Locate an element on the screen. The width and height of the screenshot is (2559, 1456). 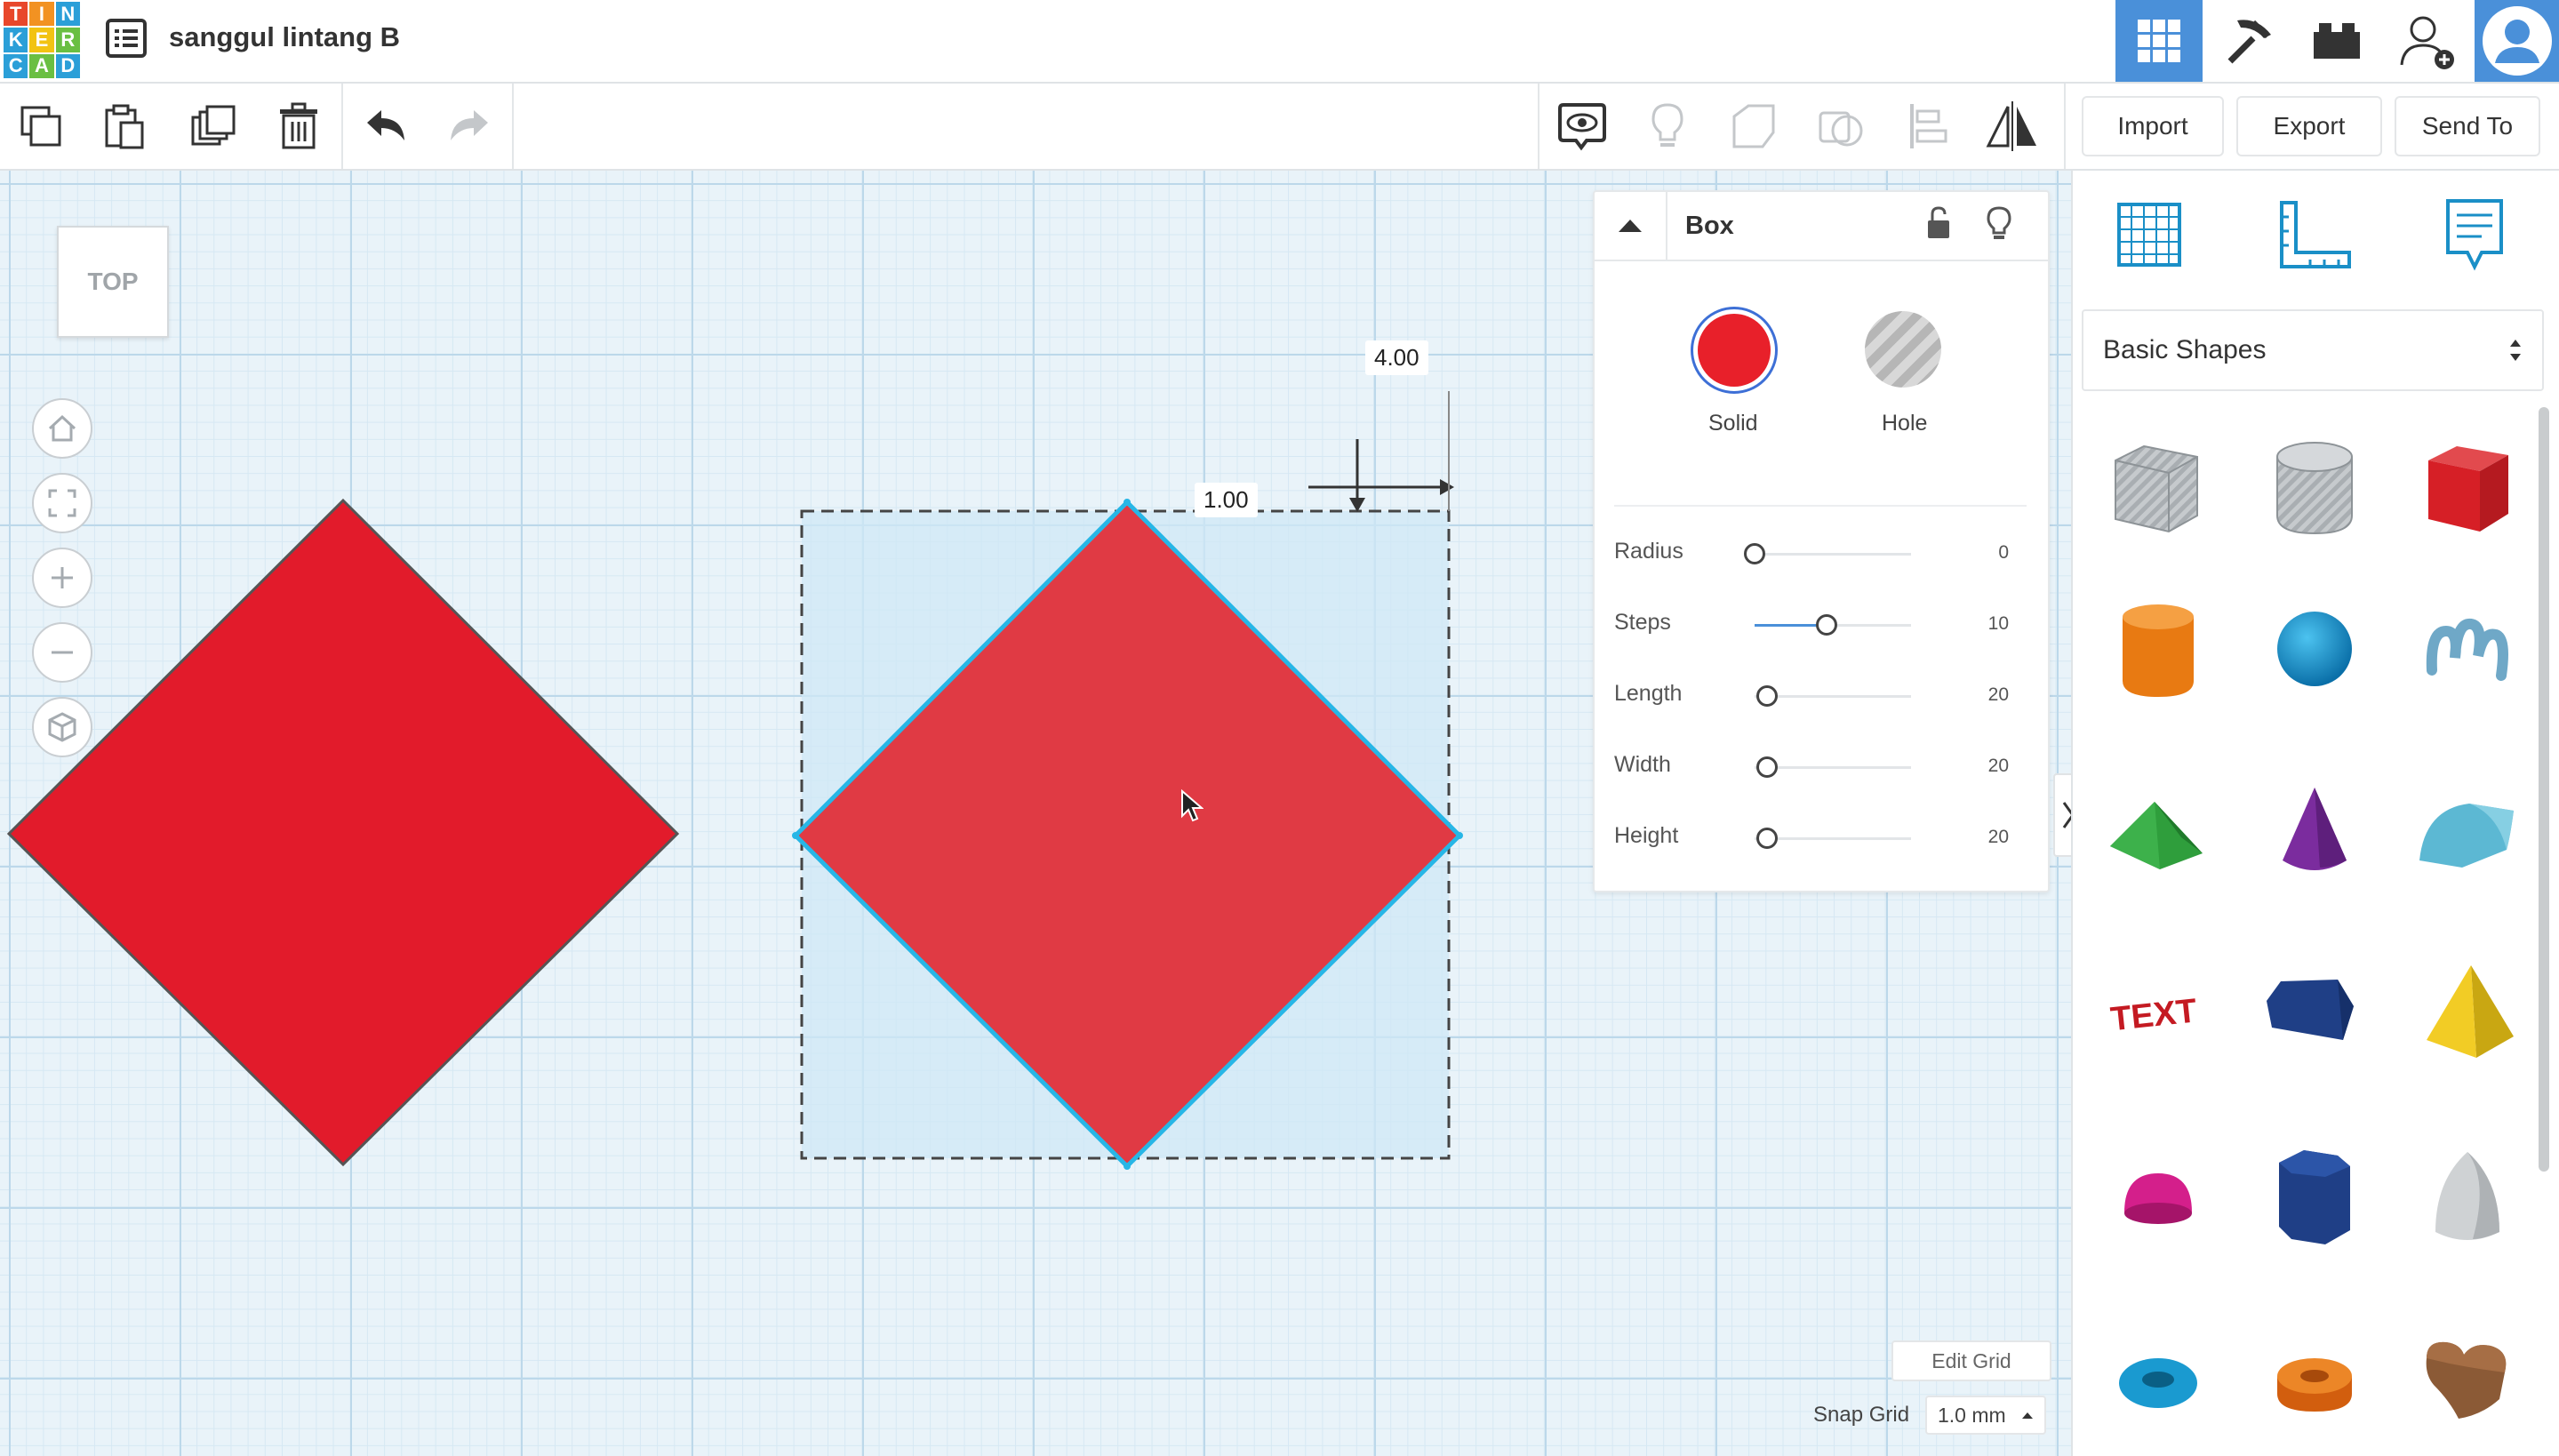
send-to-button: Send To is located at coordinates (2467, 126).